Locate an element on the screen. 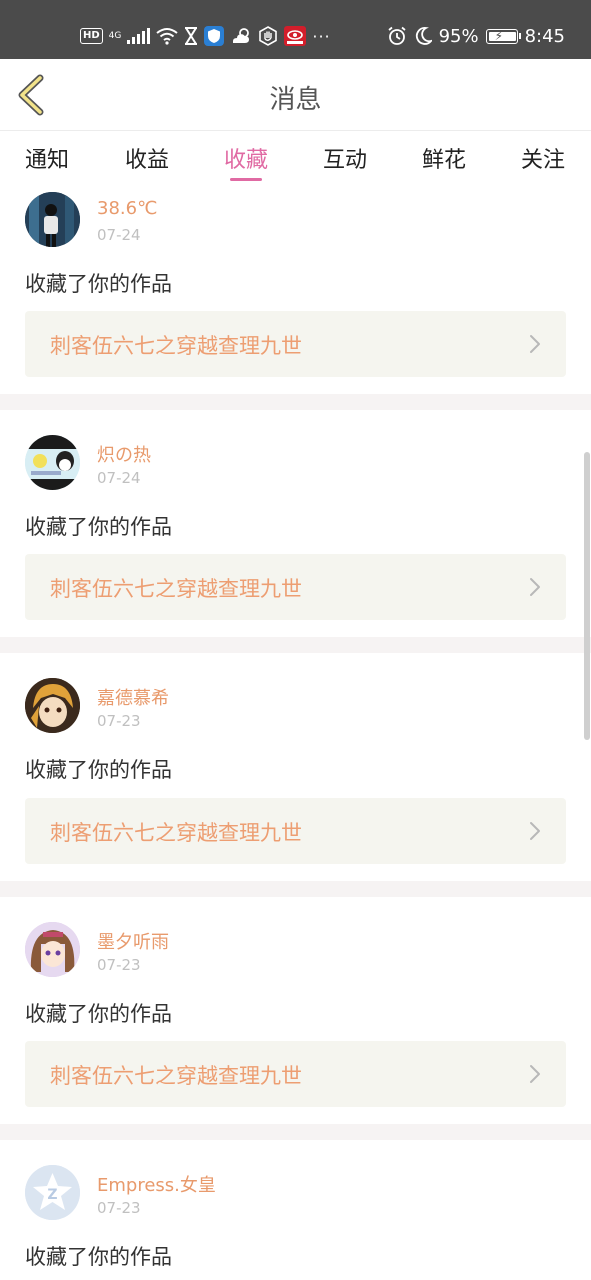 Image resolution: width=591 pixels, height=1280 pixels. hd-badge: HD is located at coordinates (91, 36).